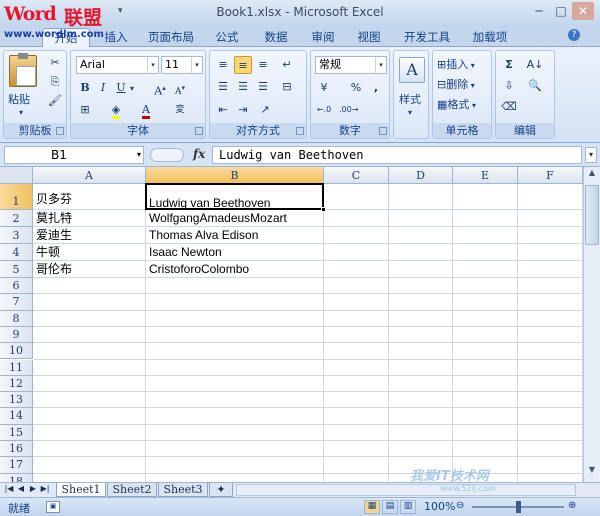  Describe the element at coordinates (183, 490) in the screenshot. I see `sheet-tab-3: Sheet3` at that location.